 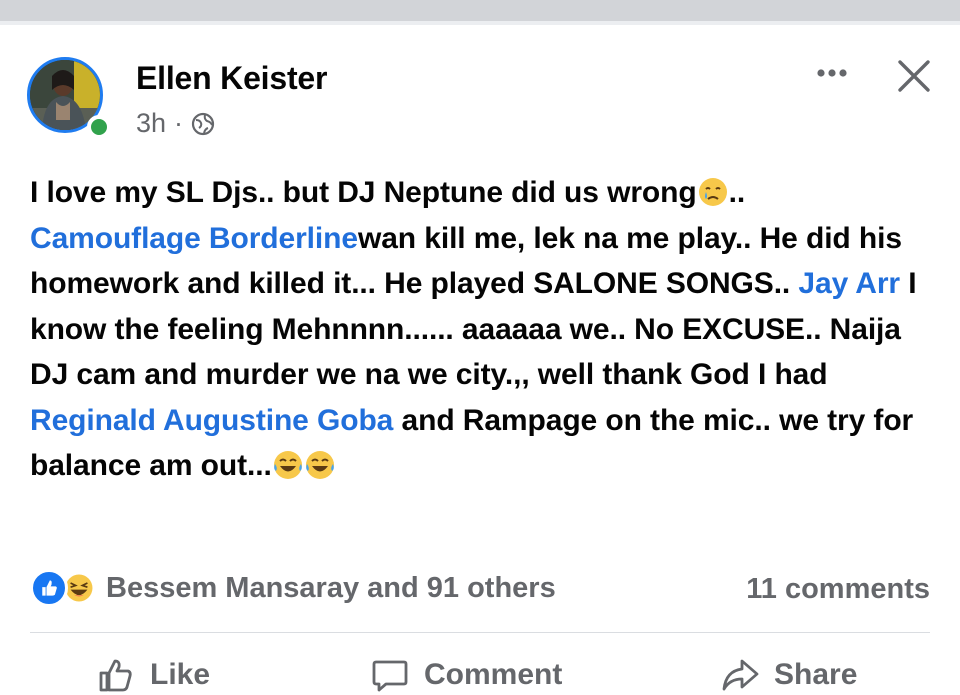 I want to click on reactions-summary: Bessem Mansaray and 91 others, so click(x=293, y=588).